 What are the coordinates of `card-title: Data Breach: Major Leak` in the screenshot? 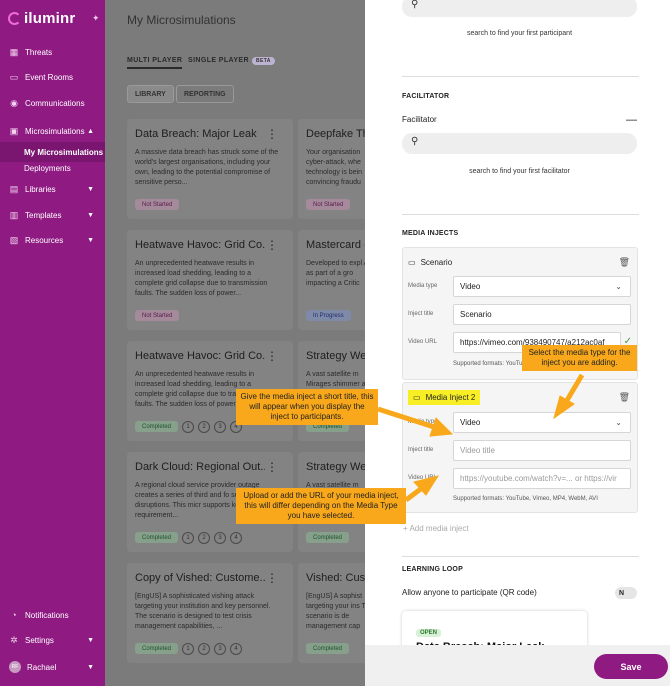 It's located at (196, 134).